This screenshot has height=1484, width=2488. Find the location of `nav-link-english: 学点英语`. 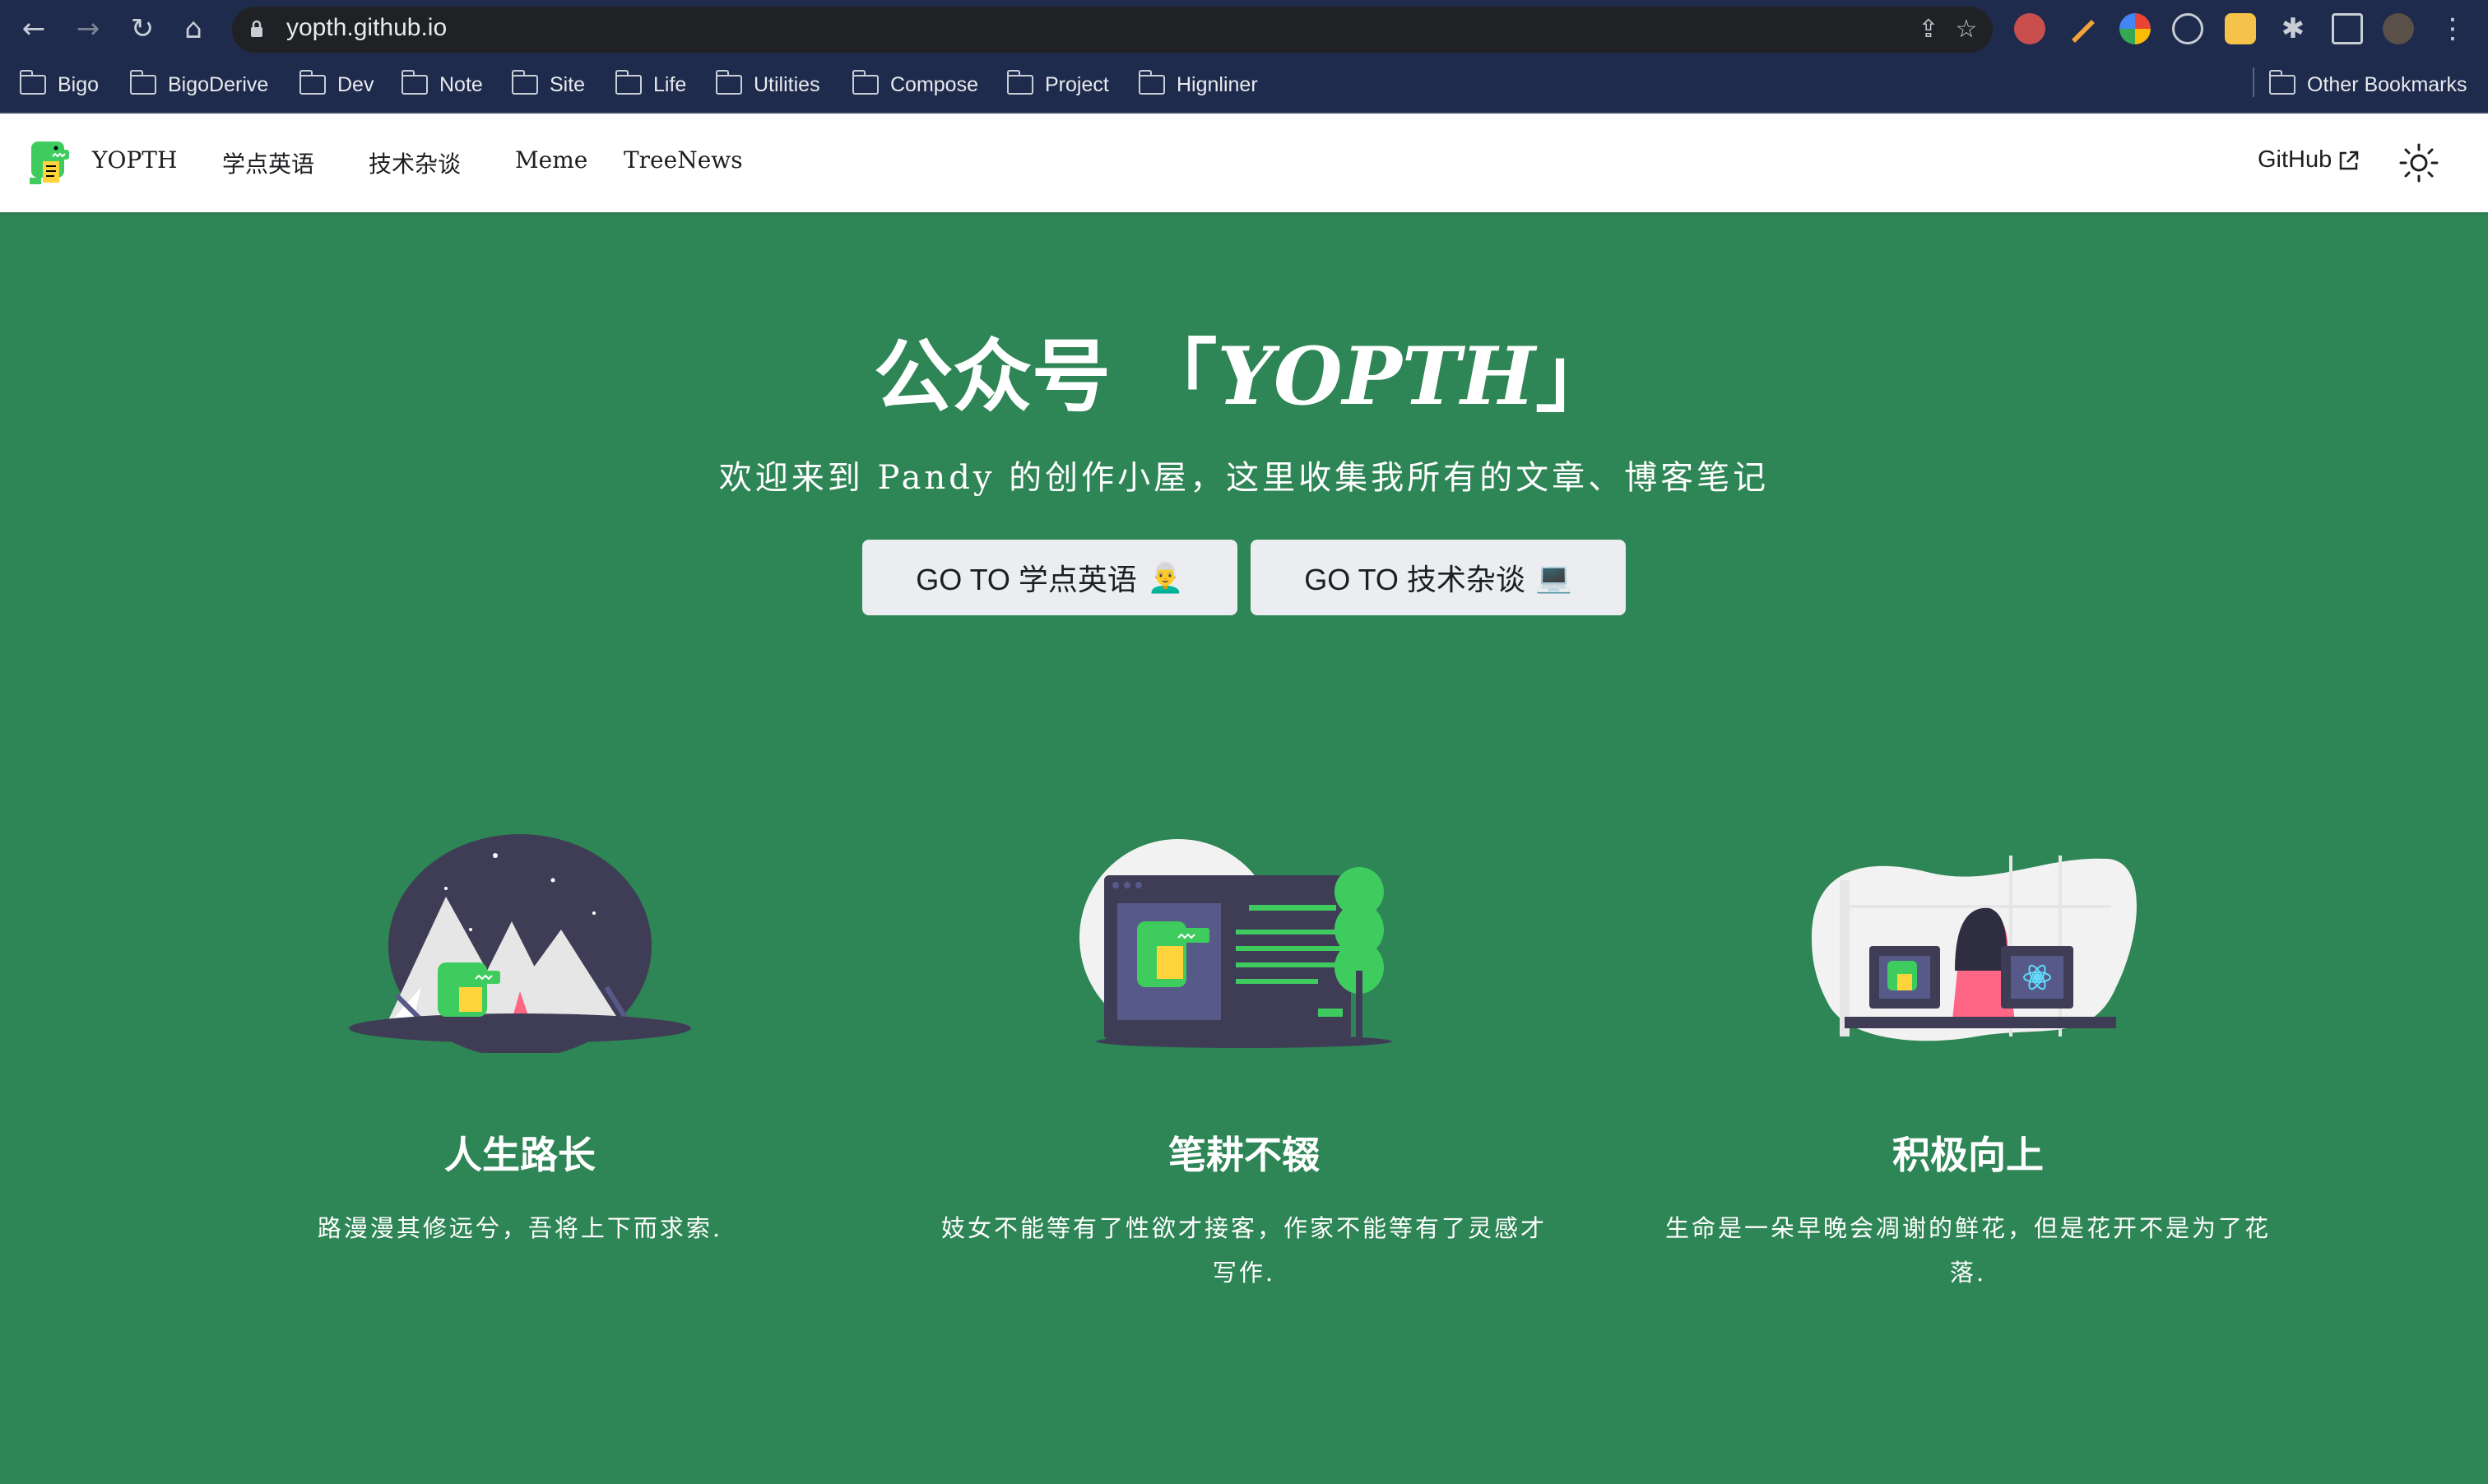

nav-link-english: 学点英语 is located at coordinates (268, 162).